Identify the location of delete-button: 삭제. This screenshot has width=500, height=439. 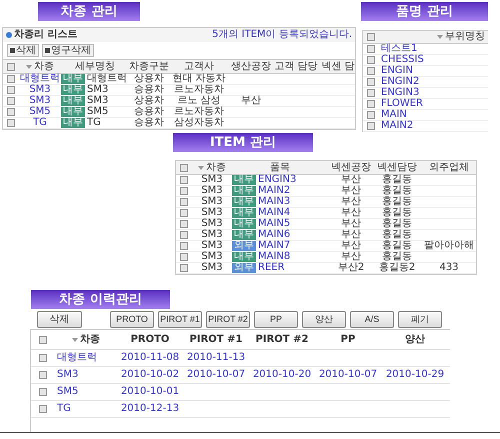
(59, 319).